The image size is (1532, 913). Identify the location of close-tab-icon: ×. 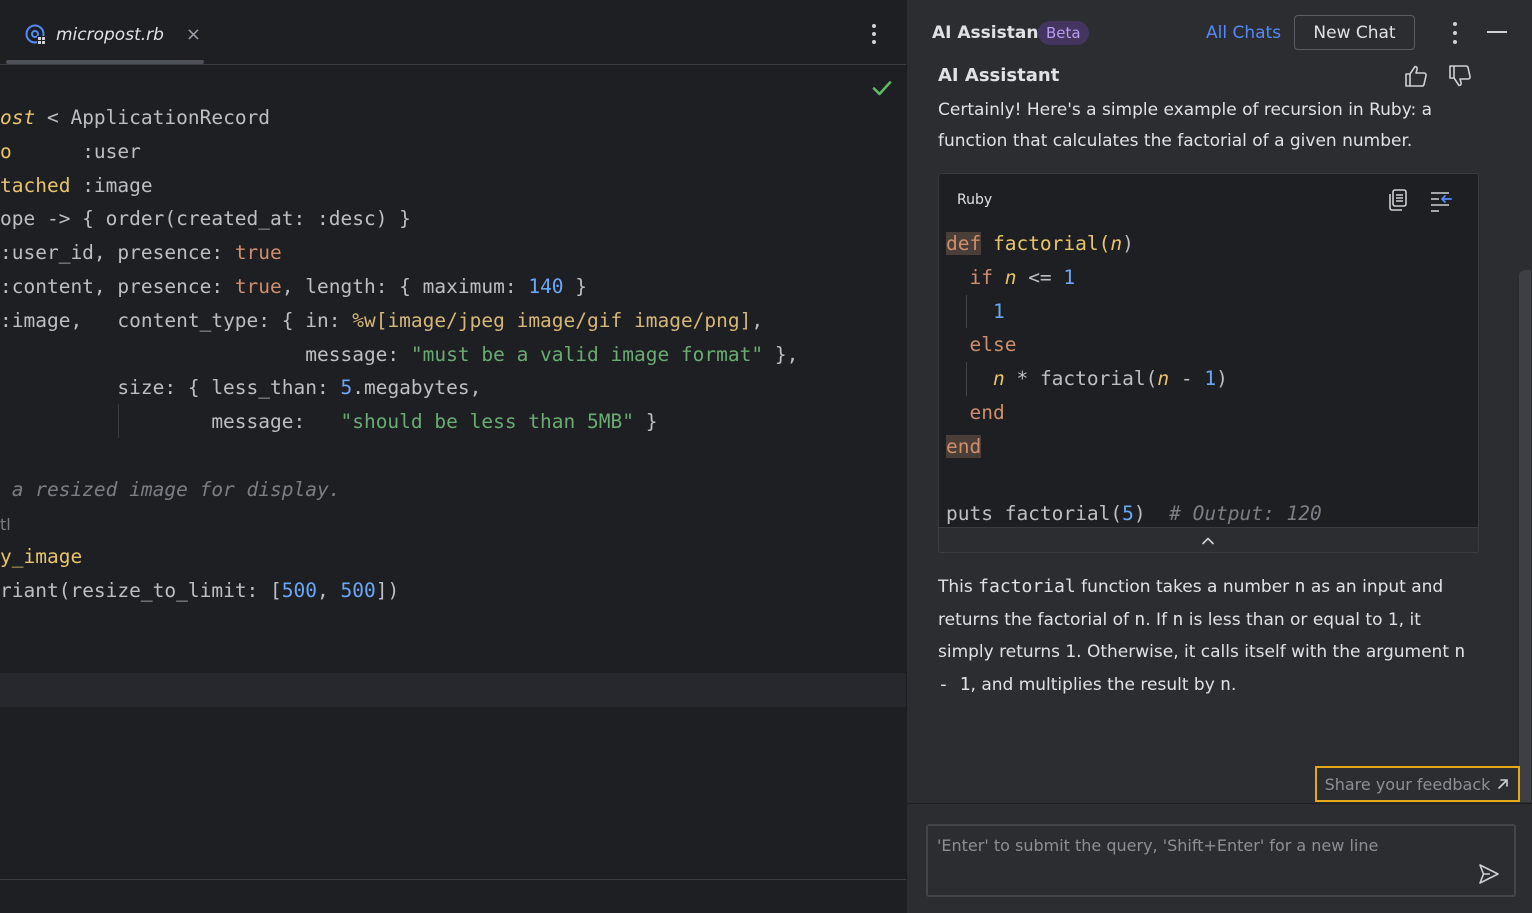
(193, 35).